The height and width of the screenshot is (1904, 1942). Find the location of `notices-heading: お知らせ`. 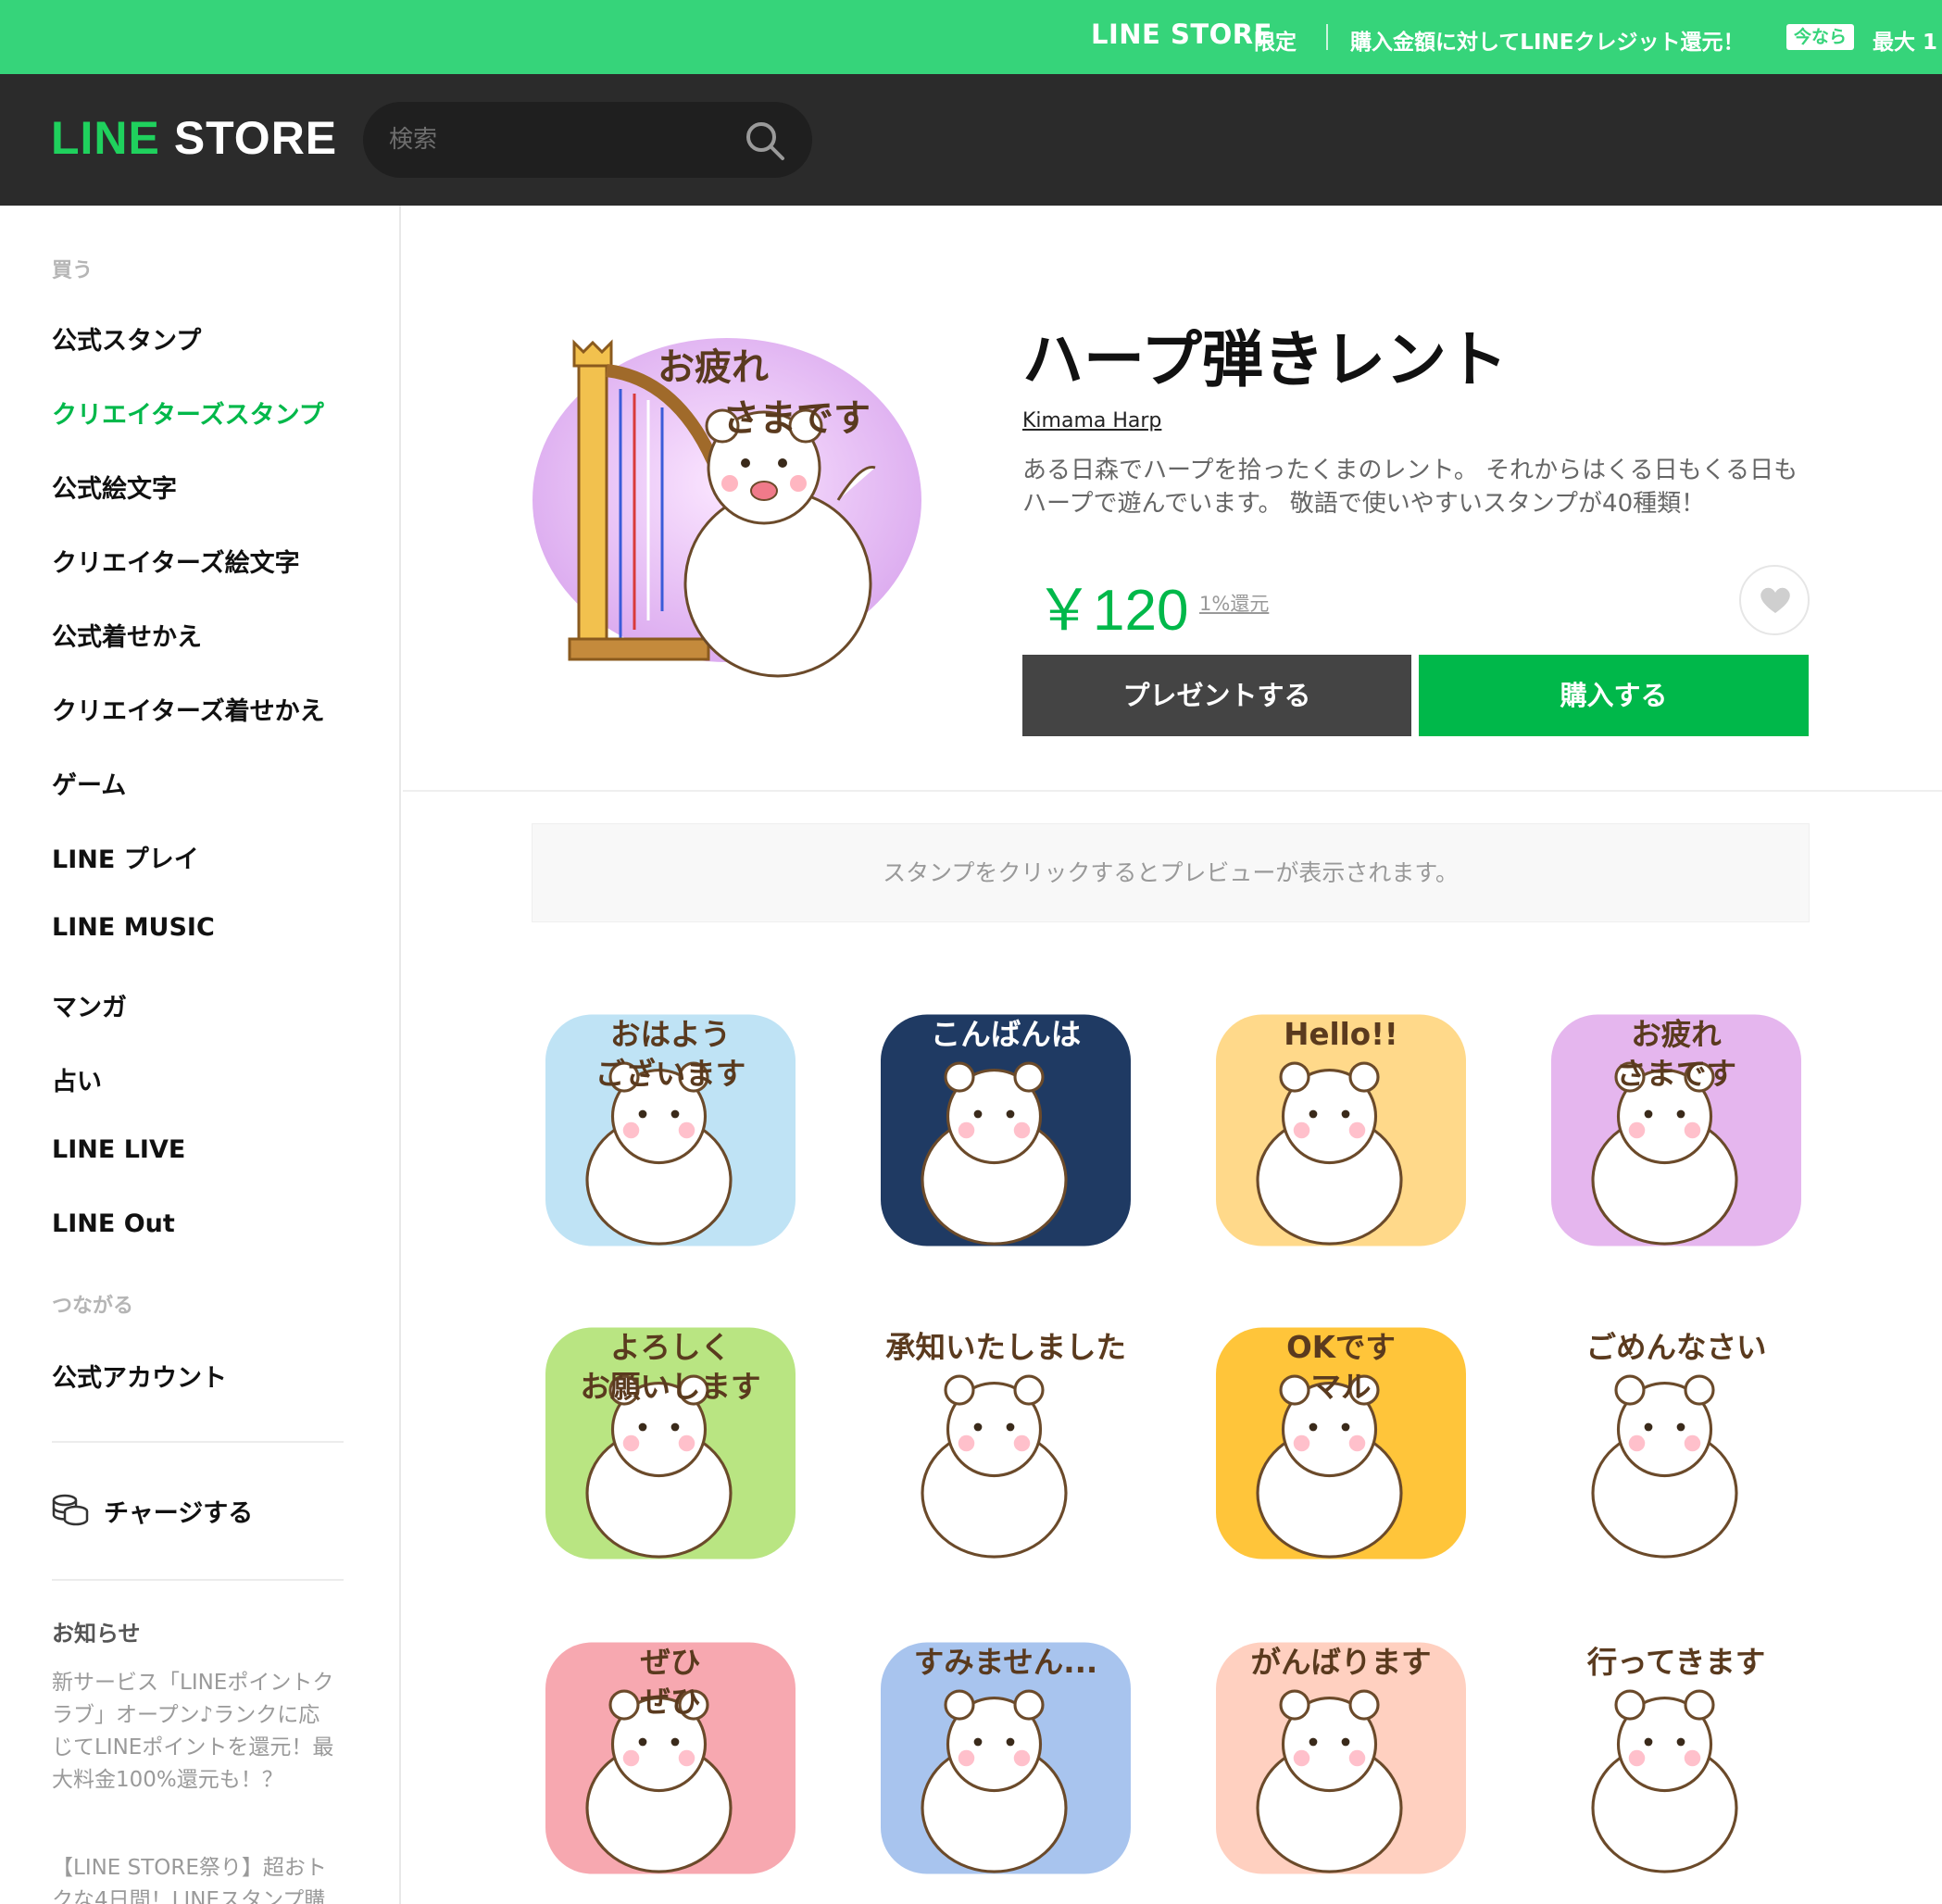

notices-heading: お知らせ is located at coordinates (96, 1634).